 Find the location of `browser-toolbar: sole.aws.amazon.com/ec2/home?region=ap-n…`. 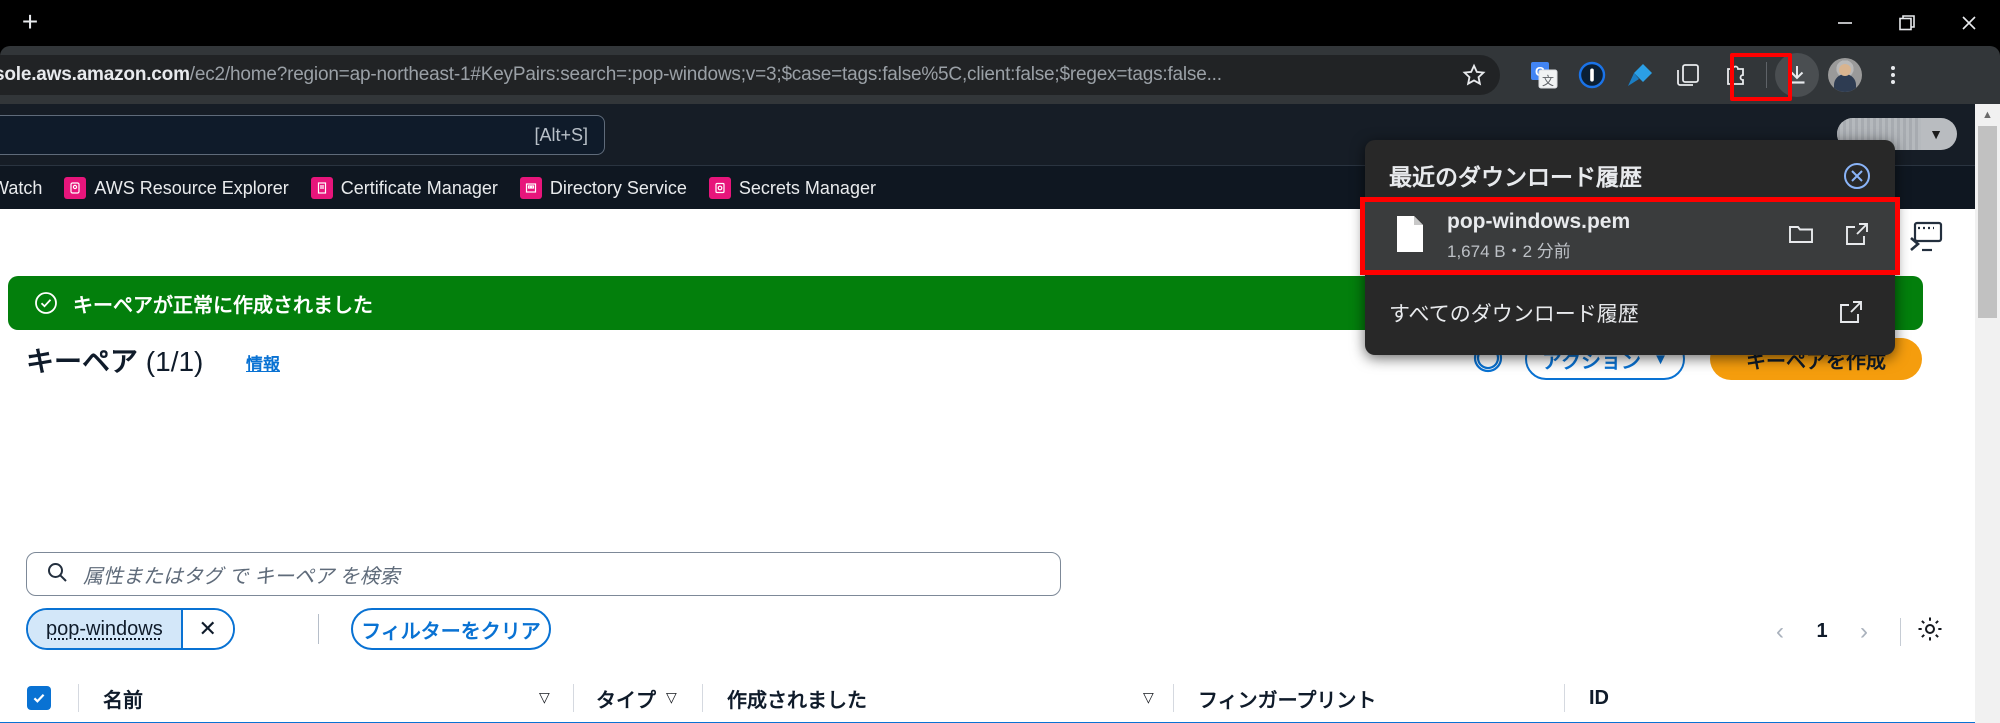

browser-toolbar: sole.aws.amazon.com/ec2/home?region=ap-n… is located at coordinates (1000, 75).